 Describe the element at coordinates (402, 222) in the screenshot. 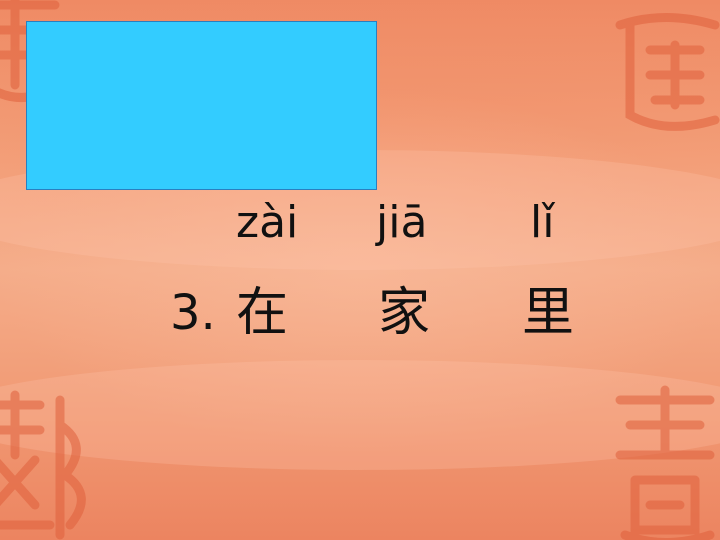

I see `pinyin-jia: jiā` at that location.